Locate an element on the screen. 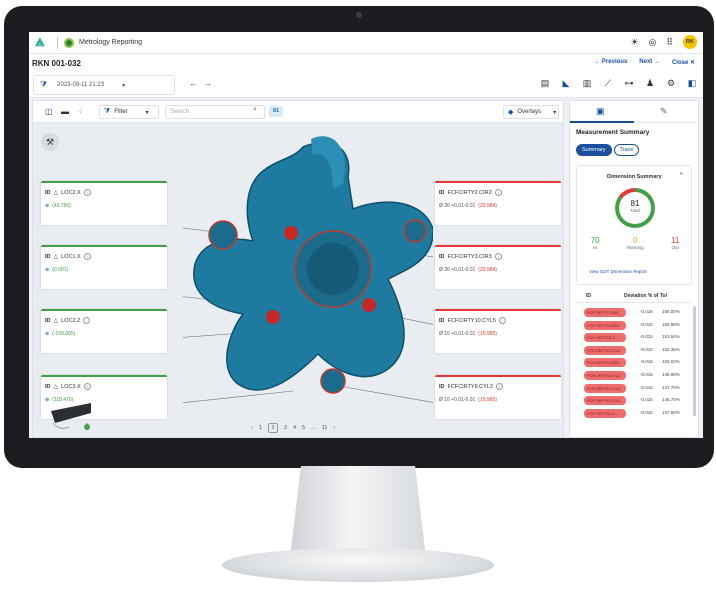 This screenshot has height=591, width=716. scrollbar is located at coordinates (694, 361).